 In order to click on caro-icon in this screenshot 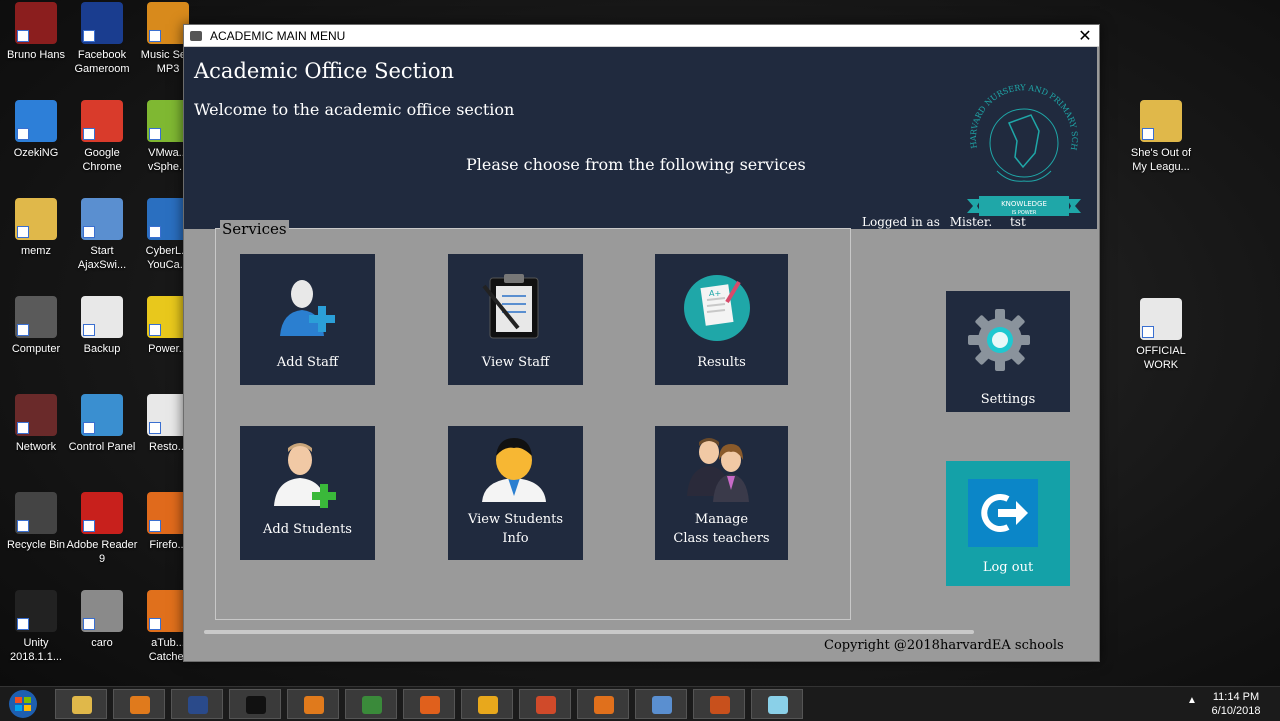, I will do `click(102, 611)`.